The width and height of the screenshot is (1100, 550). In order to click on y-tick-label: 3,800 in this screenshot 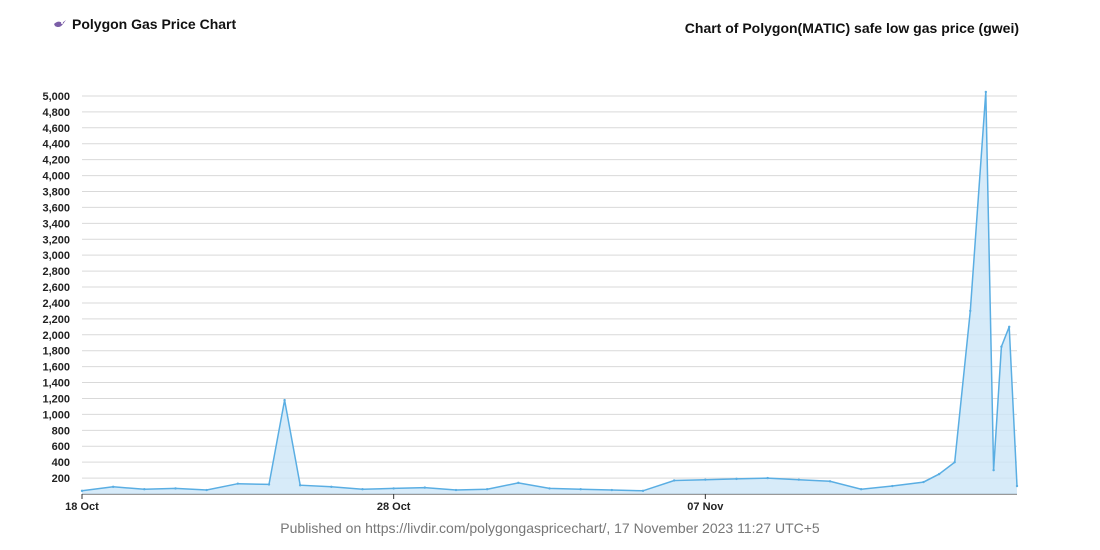, I will do `click(56, 192)`.